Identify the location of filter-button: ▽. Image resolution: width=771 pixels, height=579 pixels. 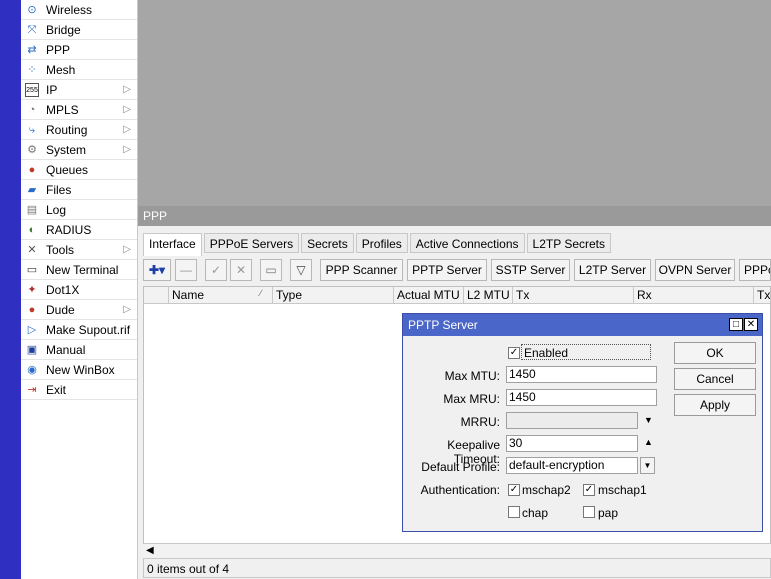
(301, 270).